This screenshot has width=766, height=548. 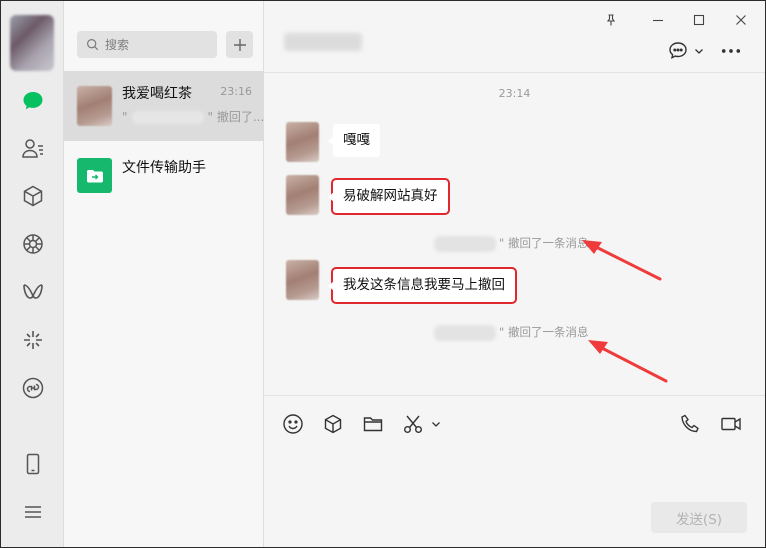 I want to click on emoji-icon, so click(x=293, y=424).